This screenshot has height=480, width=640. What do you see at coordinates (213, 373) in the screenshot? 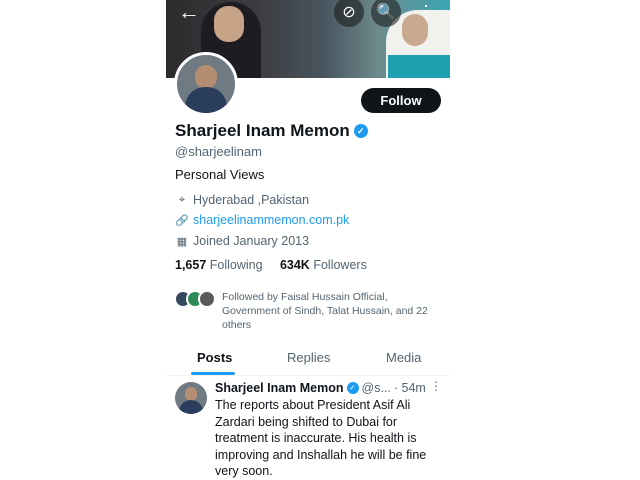
I see `active-tab-indicator` at bounding box center [213, 373].